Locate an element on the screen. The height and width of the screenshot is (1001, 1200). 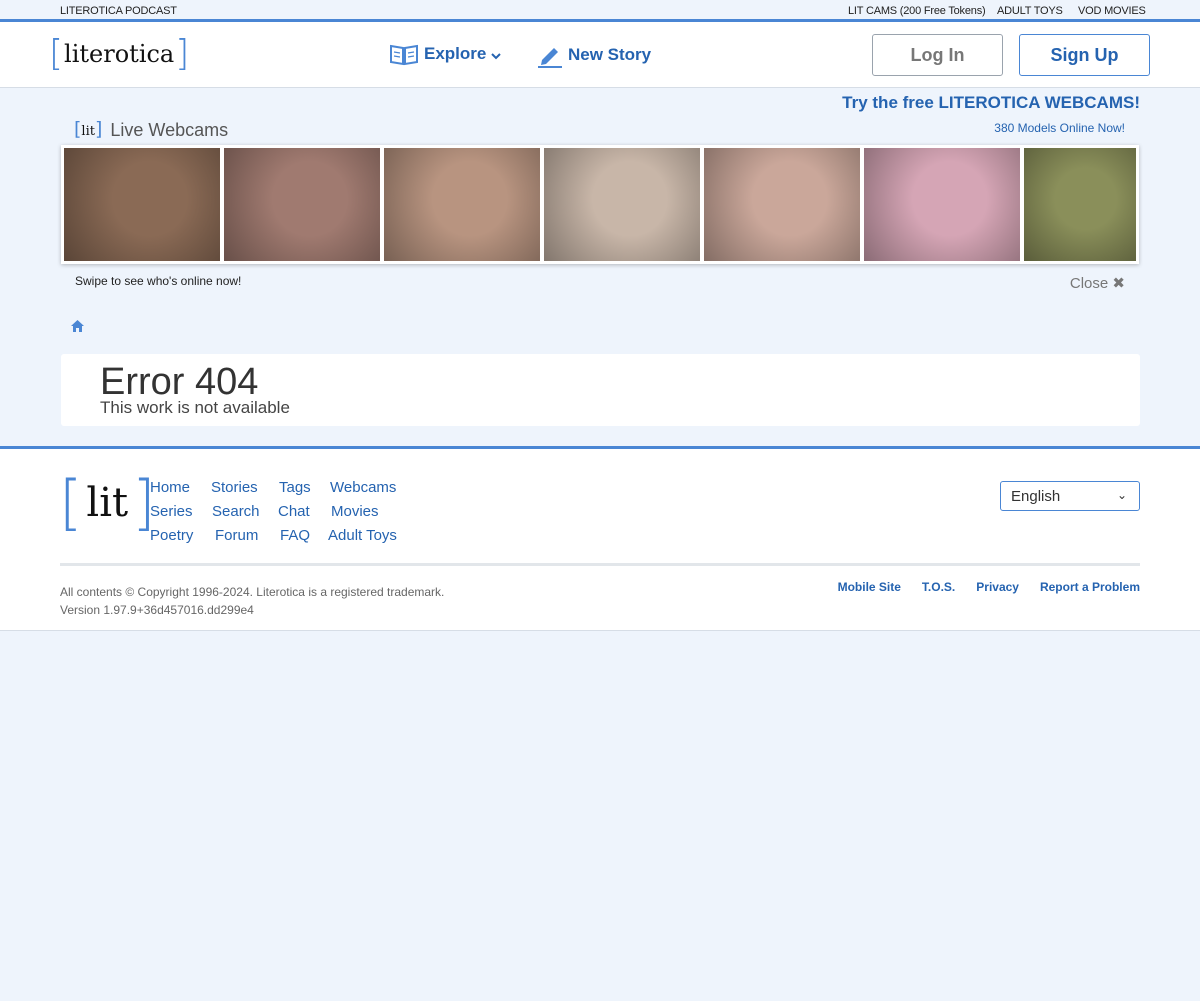
models-online-link: 380 Models Online Now! is located at coordinates (1059, 128).